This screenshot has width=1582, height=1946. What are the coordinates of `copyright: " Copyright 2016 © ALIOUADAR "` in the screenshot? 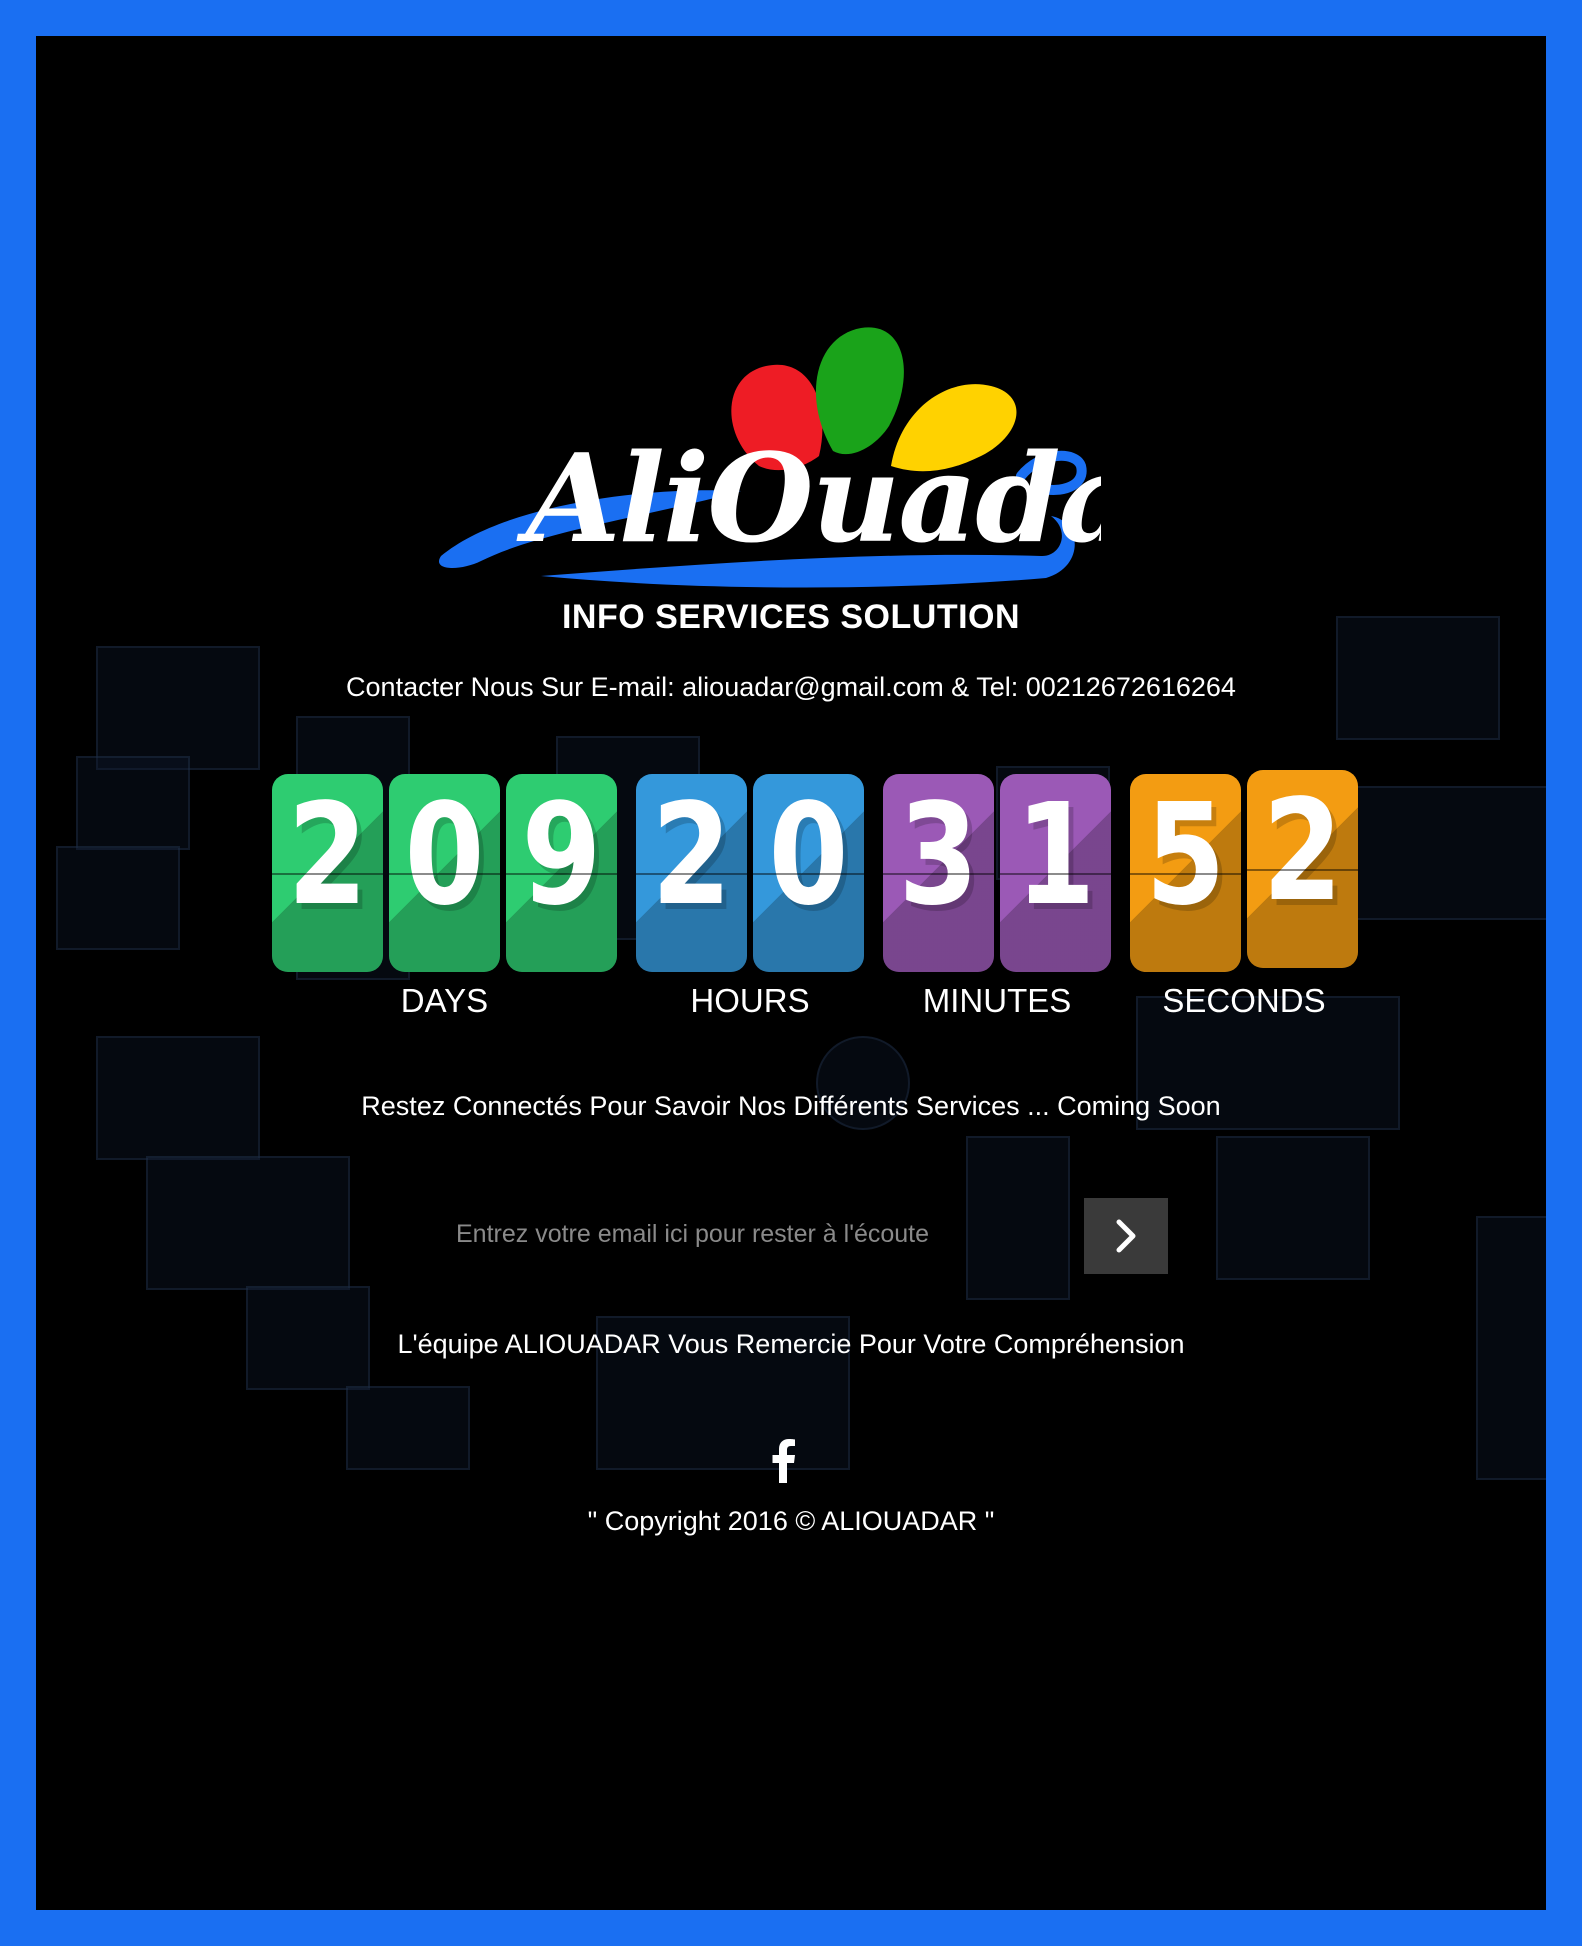 It's located at (791, 1521).